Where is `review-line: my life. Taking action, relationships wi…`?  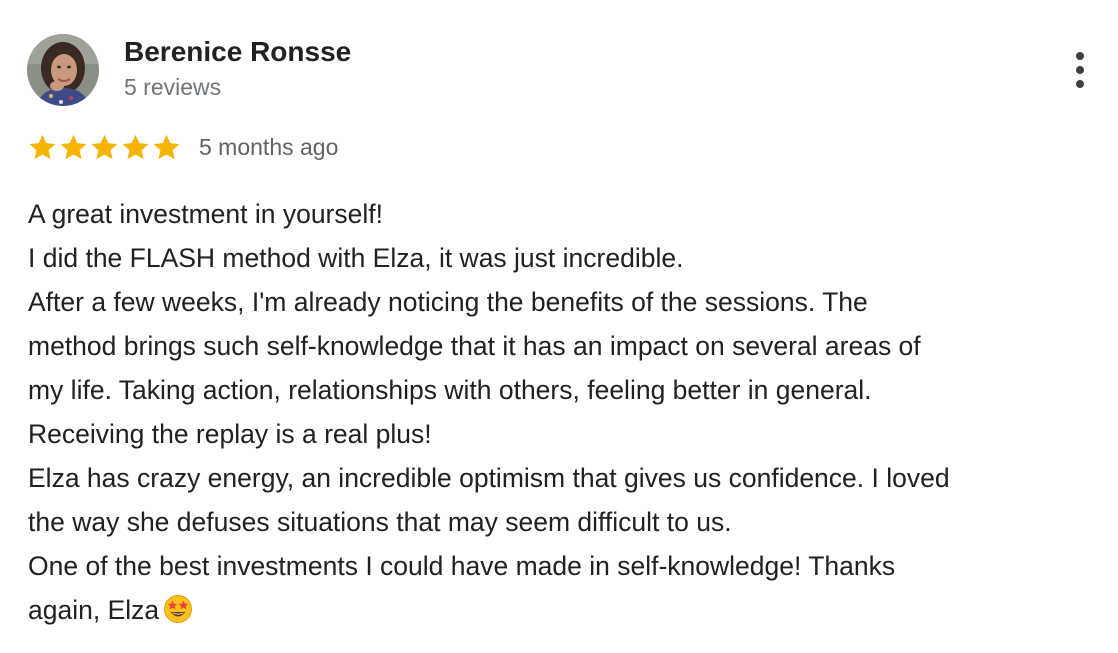 review-line: my life. Taking action, relationships wi… is located at coordinates (450, 390).